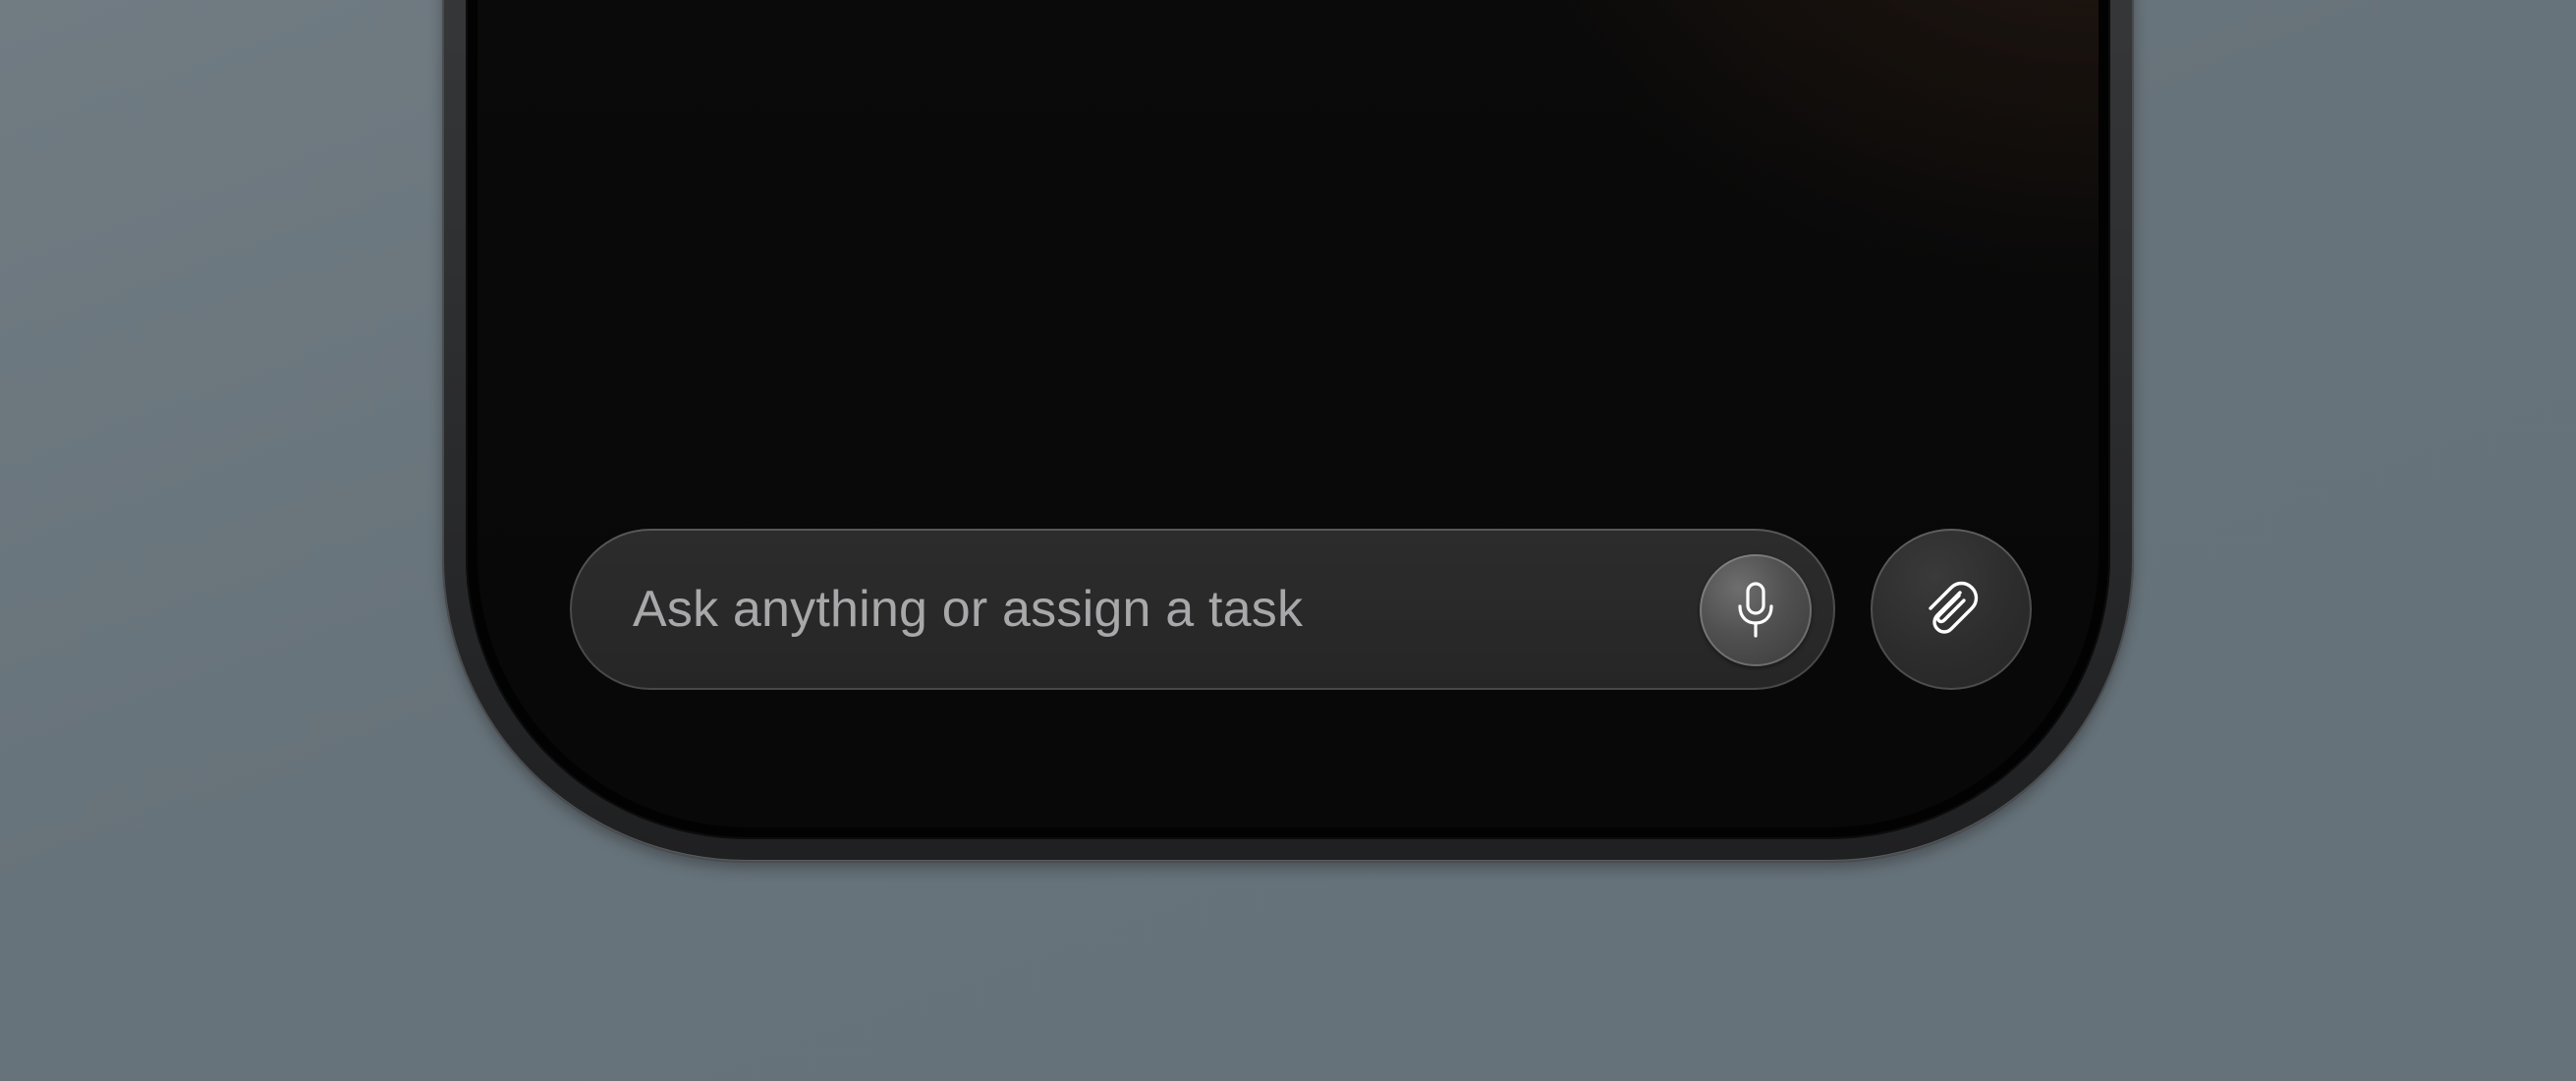  Describe the element at coordinates (968, 610) in the screenshot. I see `input-placeholder: Ask anything or assign a task` at that location.